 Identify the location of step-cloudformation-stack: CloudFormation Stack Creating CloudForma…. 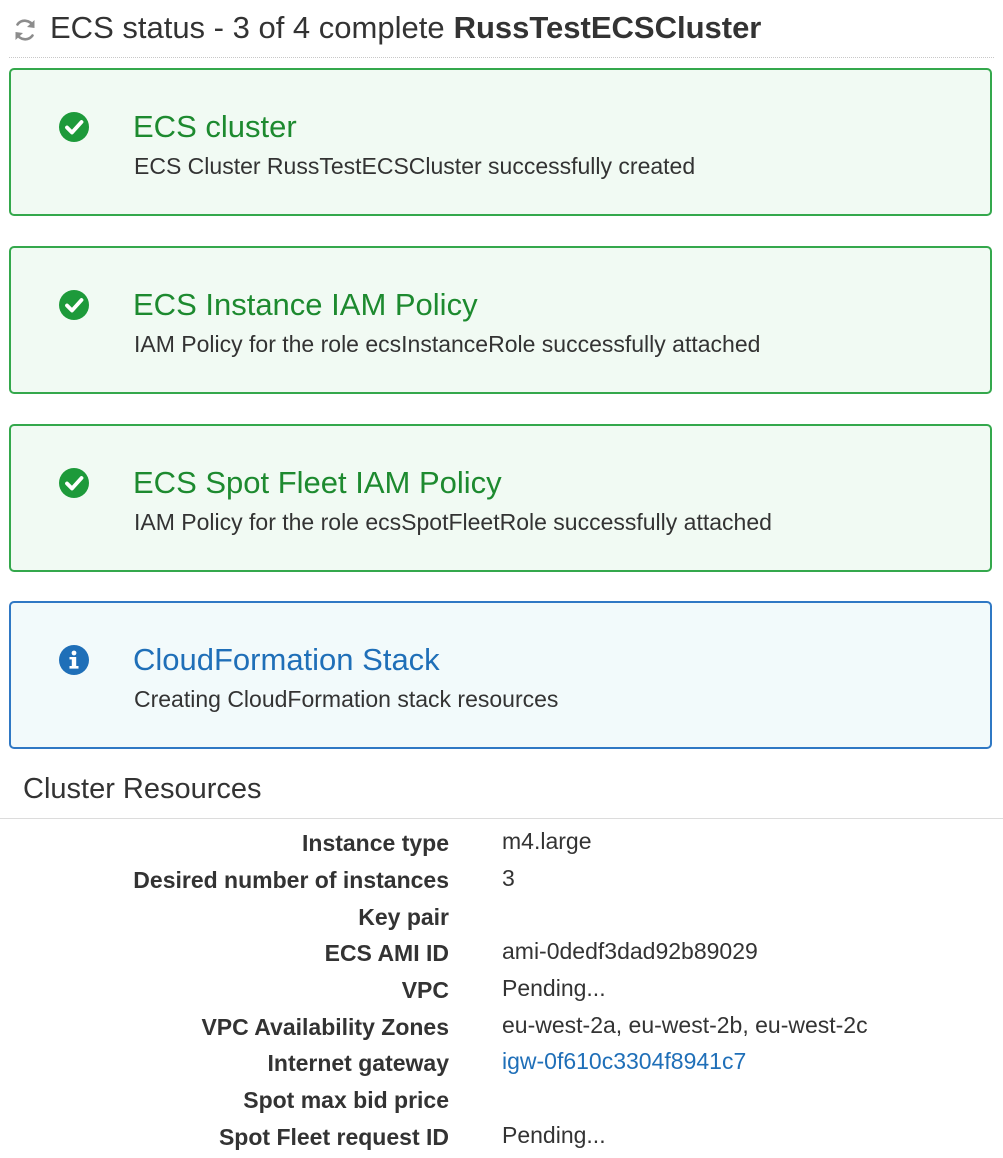
(500, 675).